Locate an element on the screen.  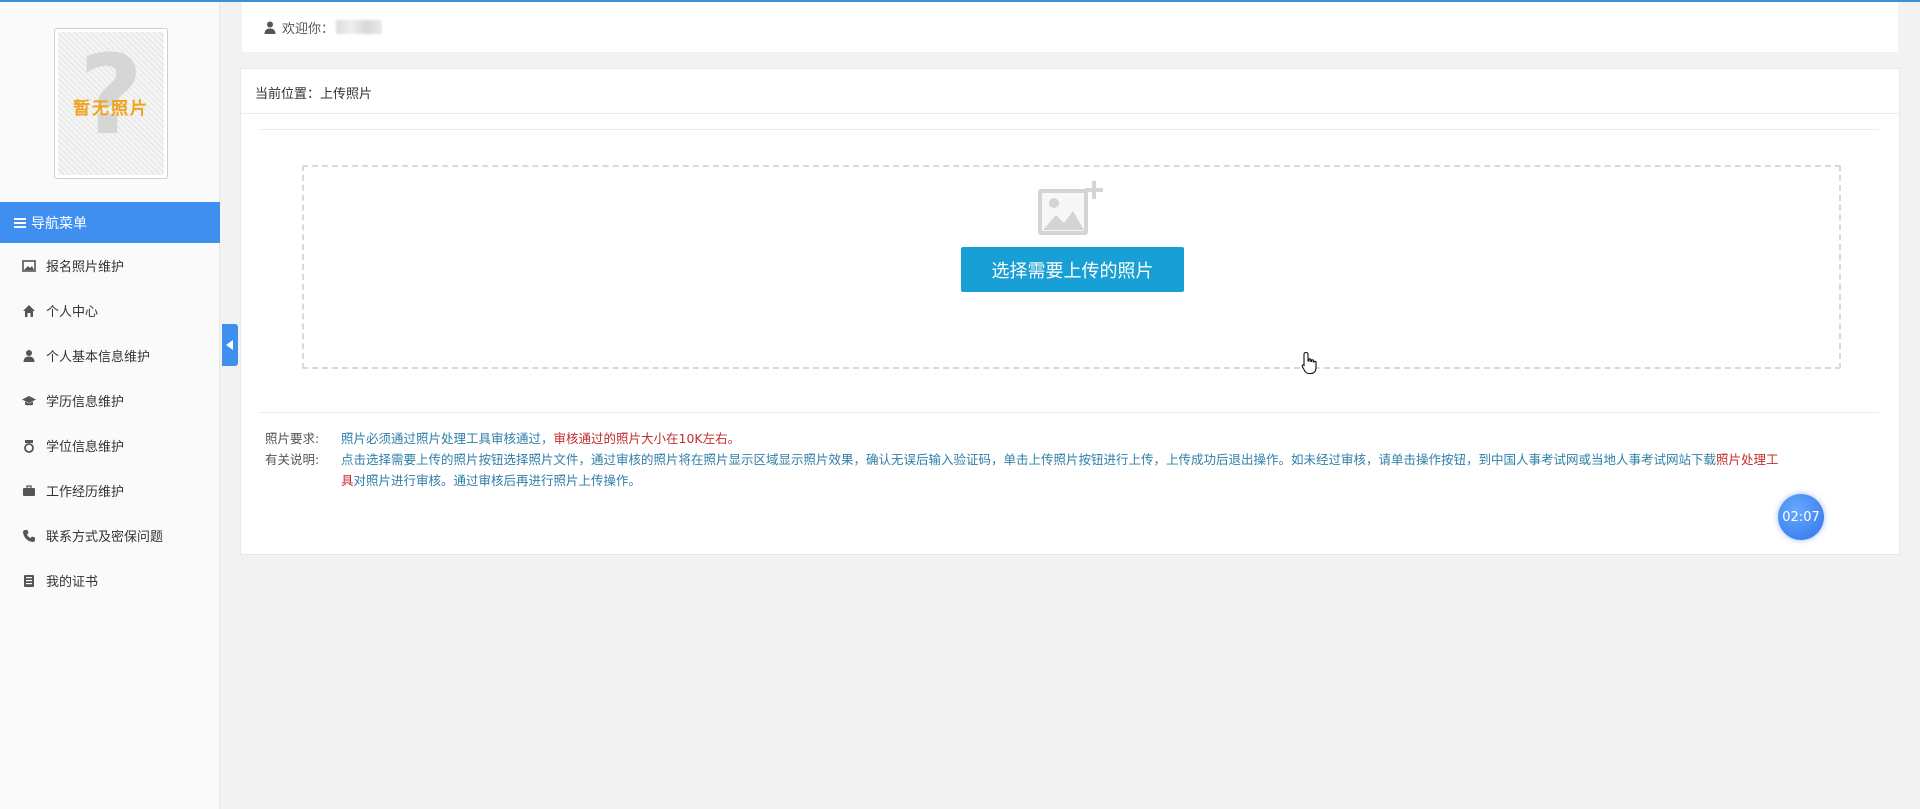
instructions-label: 有关说明: is located at coordinates (292, 459).